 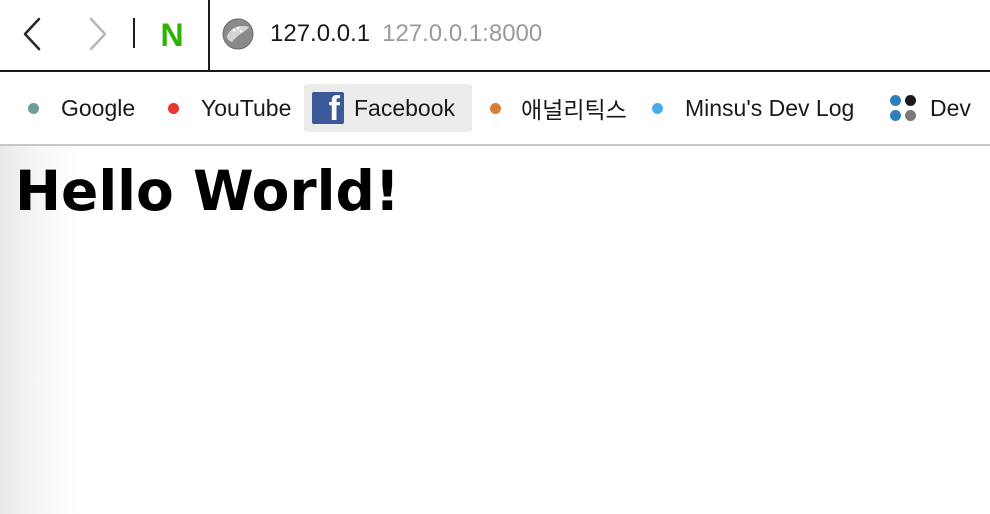 I want to click on naver-logo-icon: N, so click(x=172, y=35).